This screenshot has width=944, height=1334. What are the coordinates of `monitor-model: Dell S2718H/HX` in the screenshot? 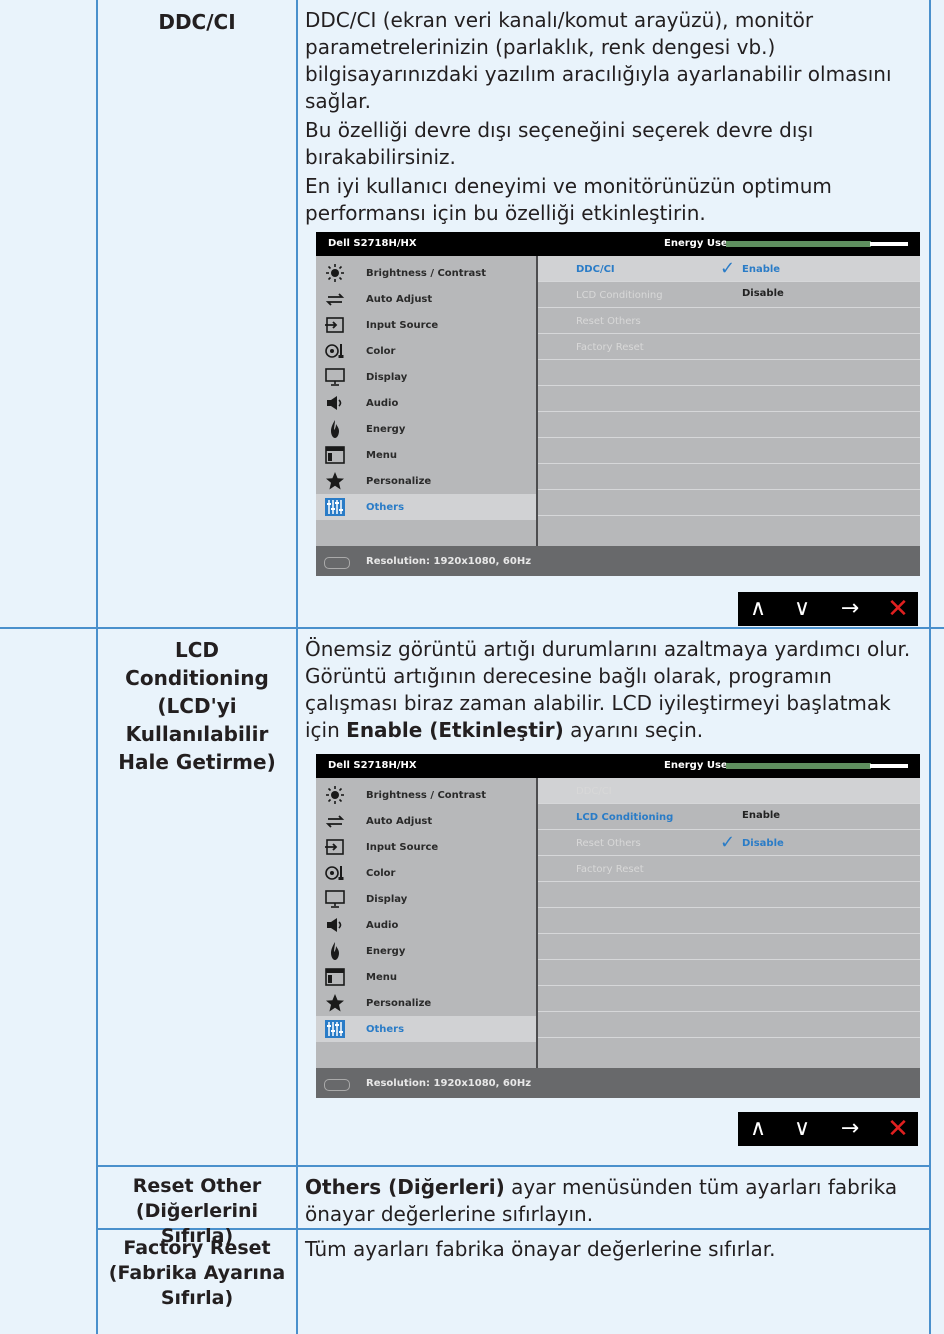 It's located at (372, 243).